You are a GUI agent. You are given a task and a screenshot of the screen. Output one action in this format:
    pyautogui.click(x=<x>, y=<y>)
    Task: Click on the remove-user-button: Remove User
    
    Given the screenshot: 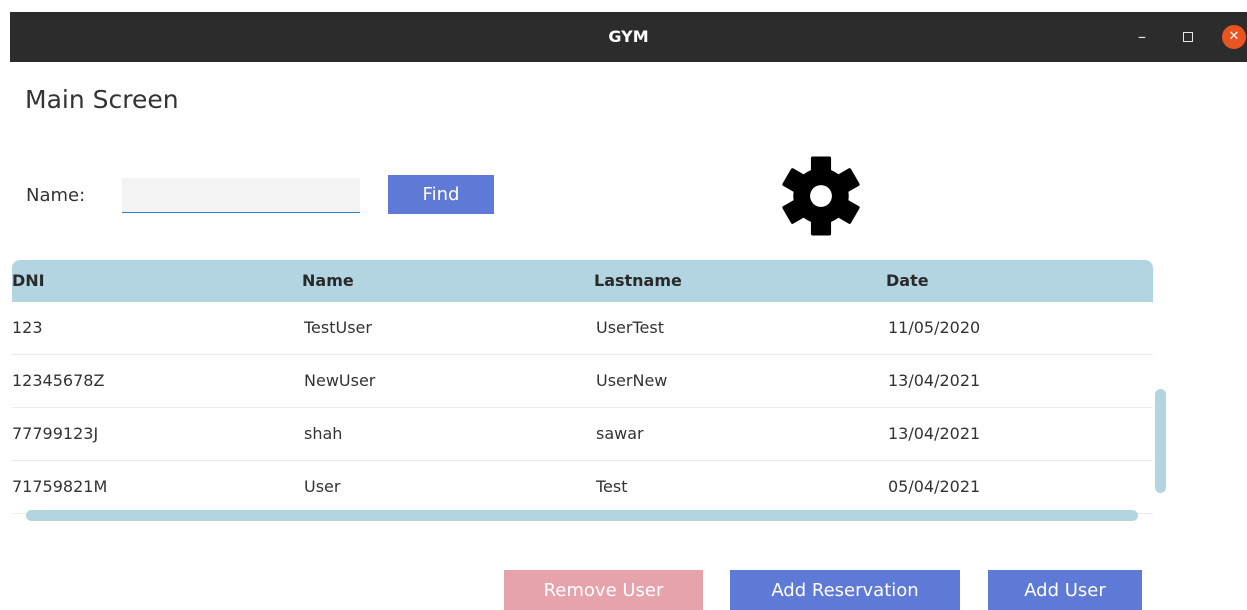 What is the action you would take?
    pyautogui.click(x=603, y=590)
    